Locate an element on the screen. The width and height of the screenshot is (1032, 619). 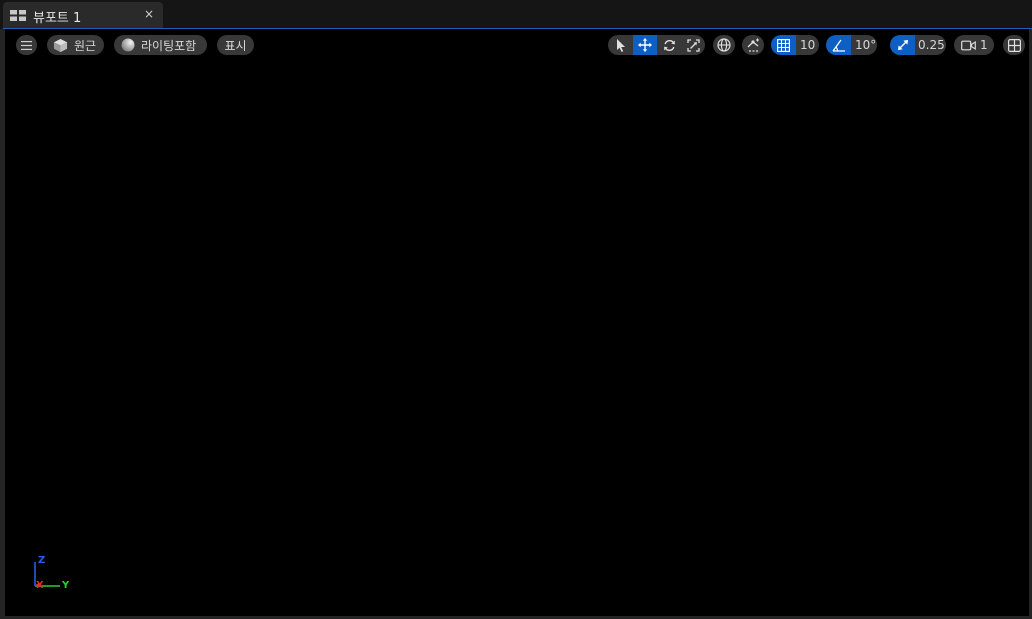
rotate-icon is located at coordinates (669, 45).